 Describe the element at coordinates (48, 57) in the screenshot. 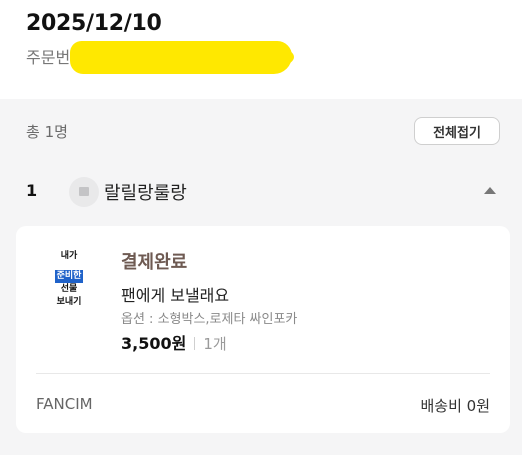

I see `order-number-label: 주문번` at that location.